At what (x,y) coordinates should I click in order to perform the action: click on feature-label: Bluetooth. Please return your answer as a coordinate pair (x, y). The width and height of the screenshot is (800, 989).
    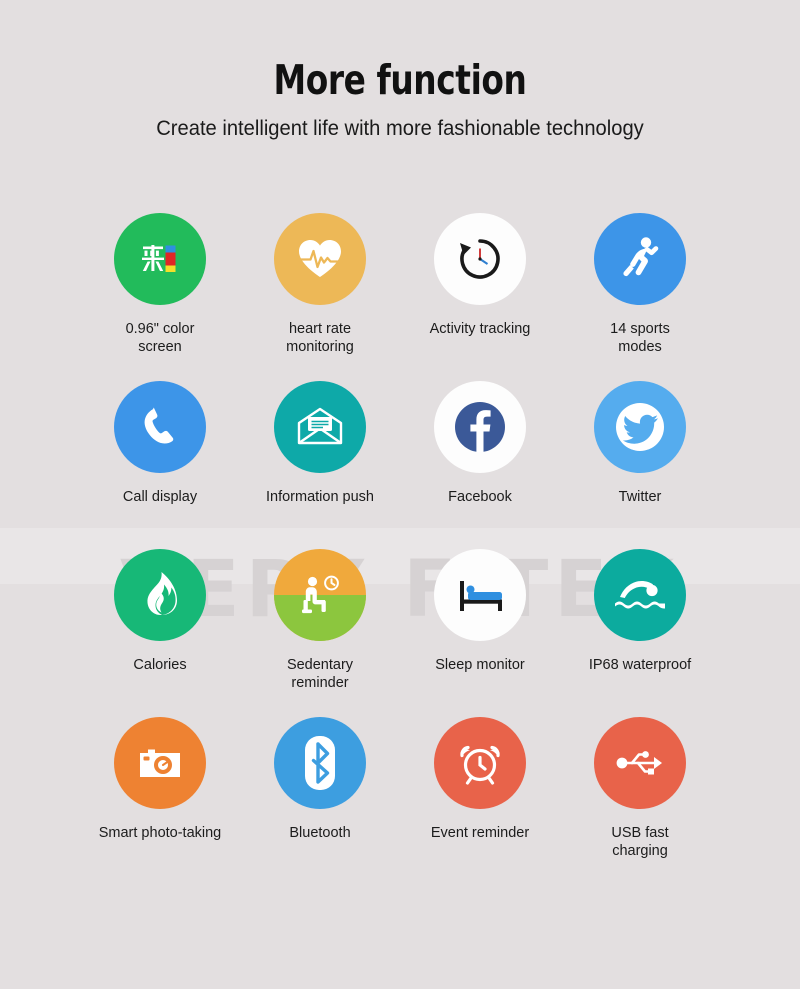
    Looking at the image, I should click on (320, 833).